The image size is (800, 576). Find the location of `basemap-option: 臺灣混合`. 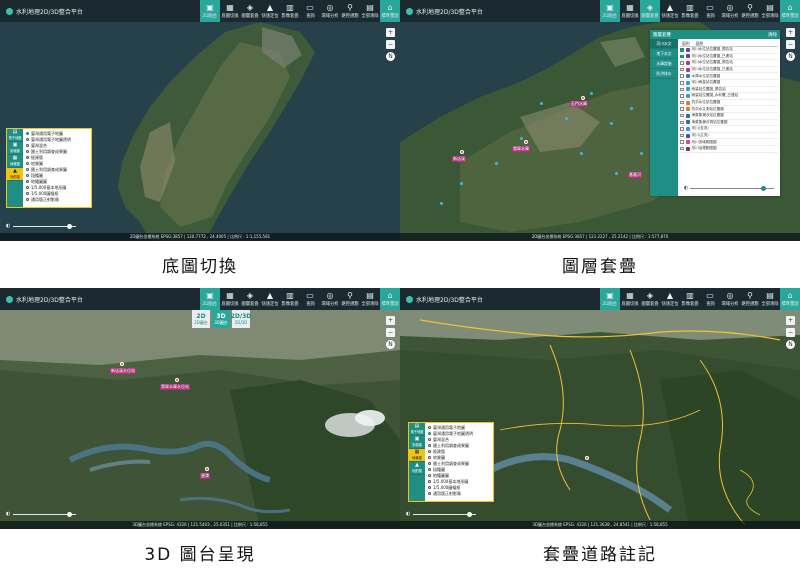

basemap-option: 臺灣混合 is located at coordinates (57, 145).